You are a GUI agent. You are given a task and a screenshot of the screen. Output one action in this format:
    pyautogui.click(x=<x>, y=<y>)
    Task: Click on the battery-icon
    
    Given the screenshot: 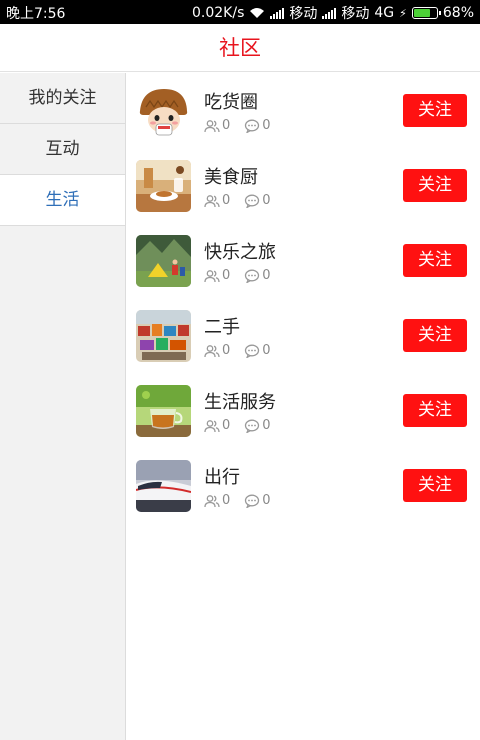 What is the action you would take?
    pyautogui.click(x=426, y=13)
    